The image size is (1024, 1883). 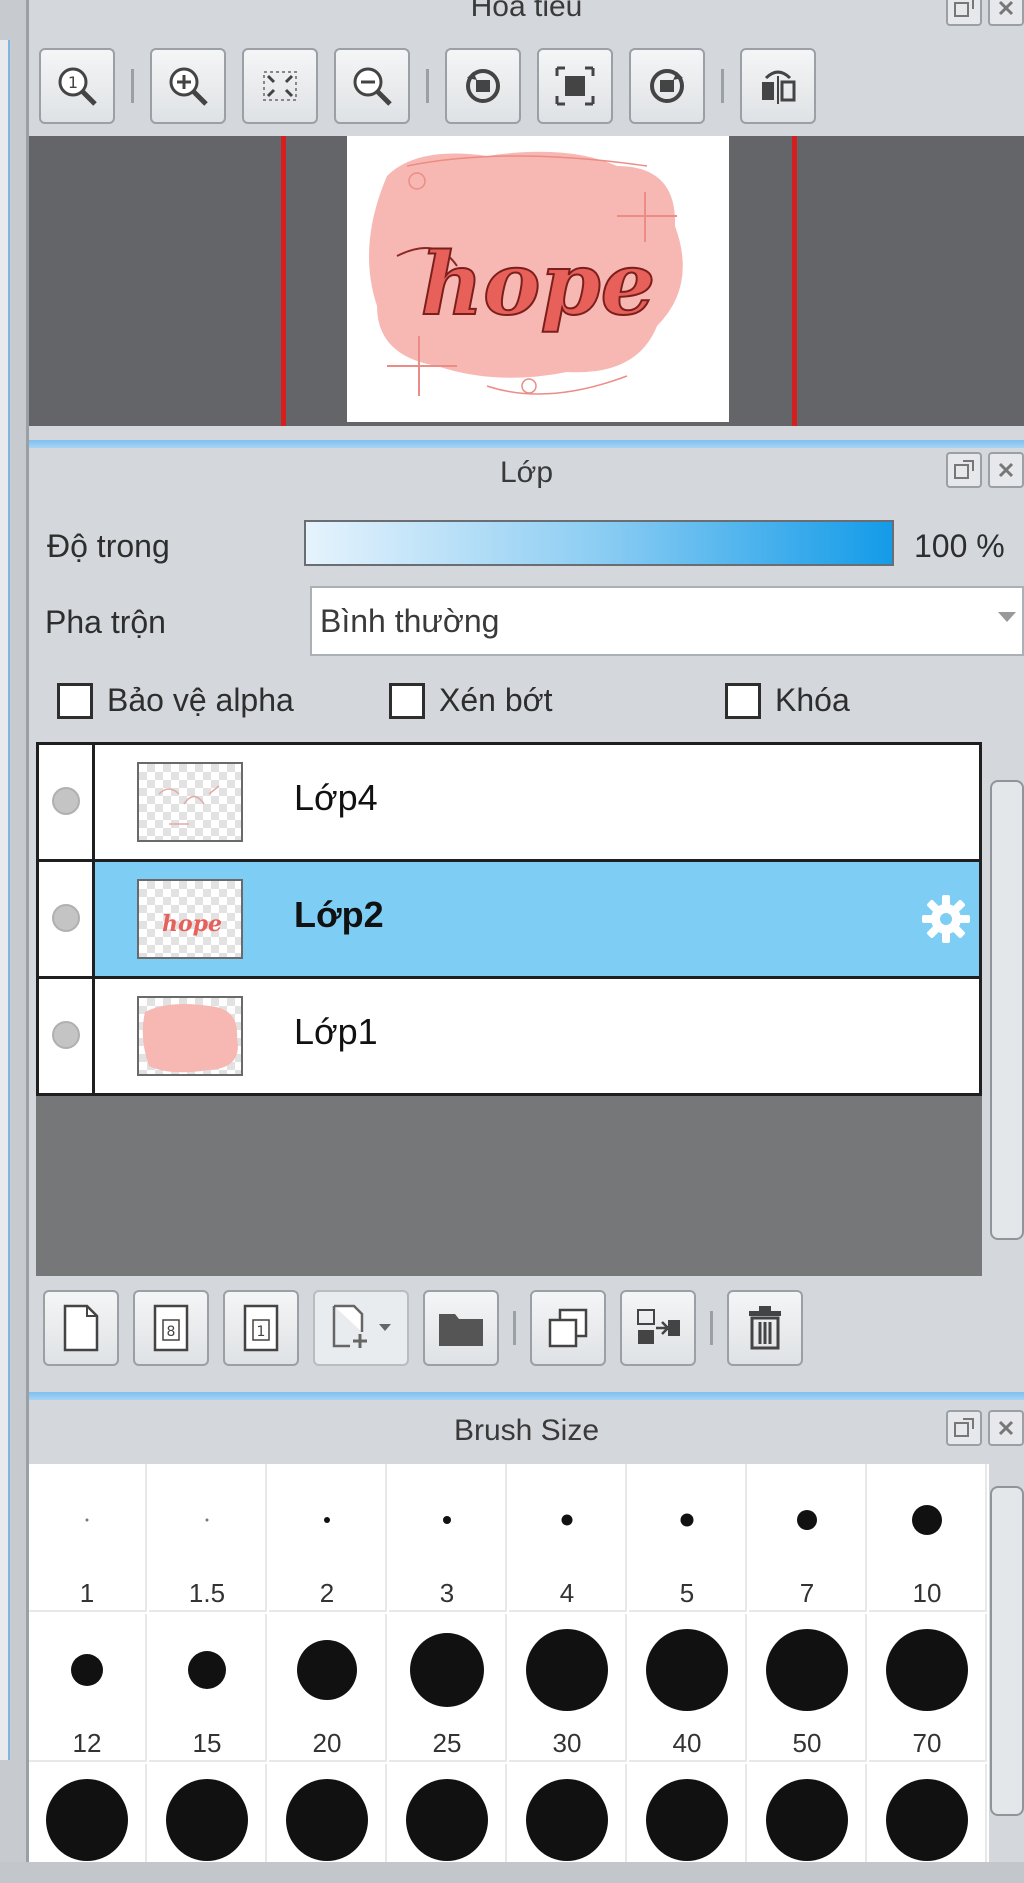 I want to click on rotate-left-icon, so click(x=483, y=86).